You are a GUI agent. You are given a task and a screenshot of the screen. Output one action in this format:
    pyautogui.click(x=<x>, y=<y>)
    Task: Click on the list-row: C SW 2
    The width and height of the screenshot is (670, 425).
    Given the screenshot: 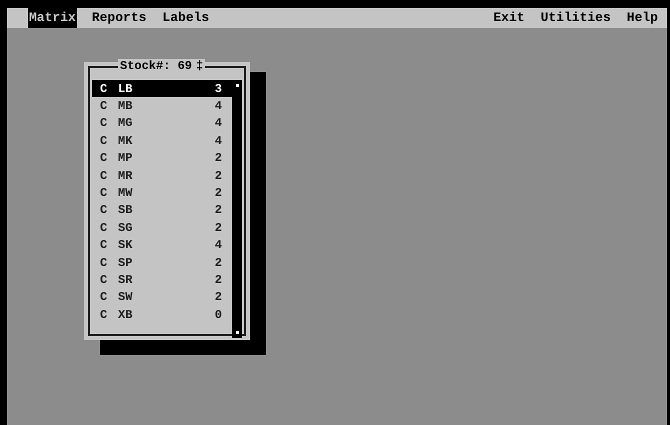 What is the action you would take?
    pyautogui.click(x=162, y=297)
    